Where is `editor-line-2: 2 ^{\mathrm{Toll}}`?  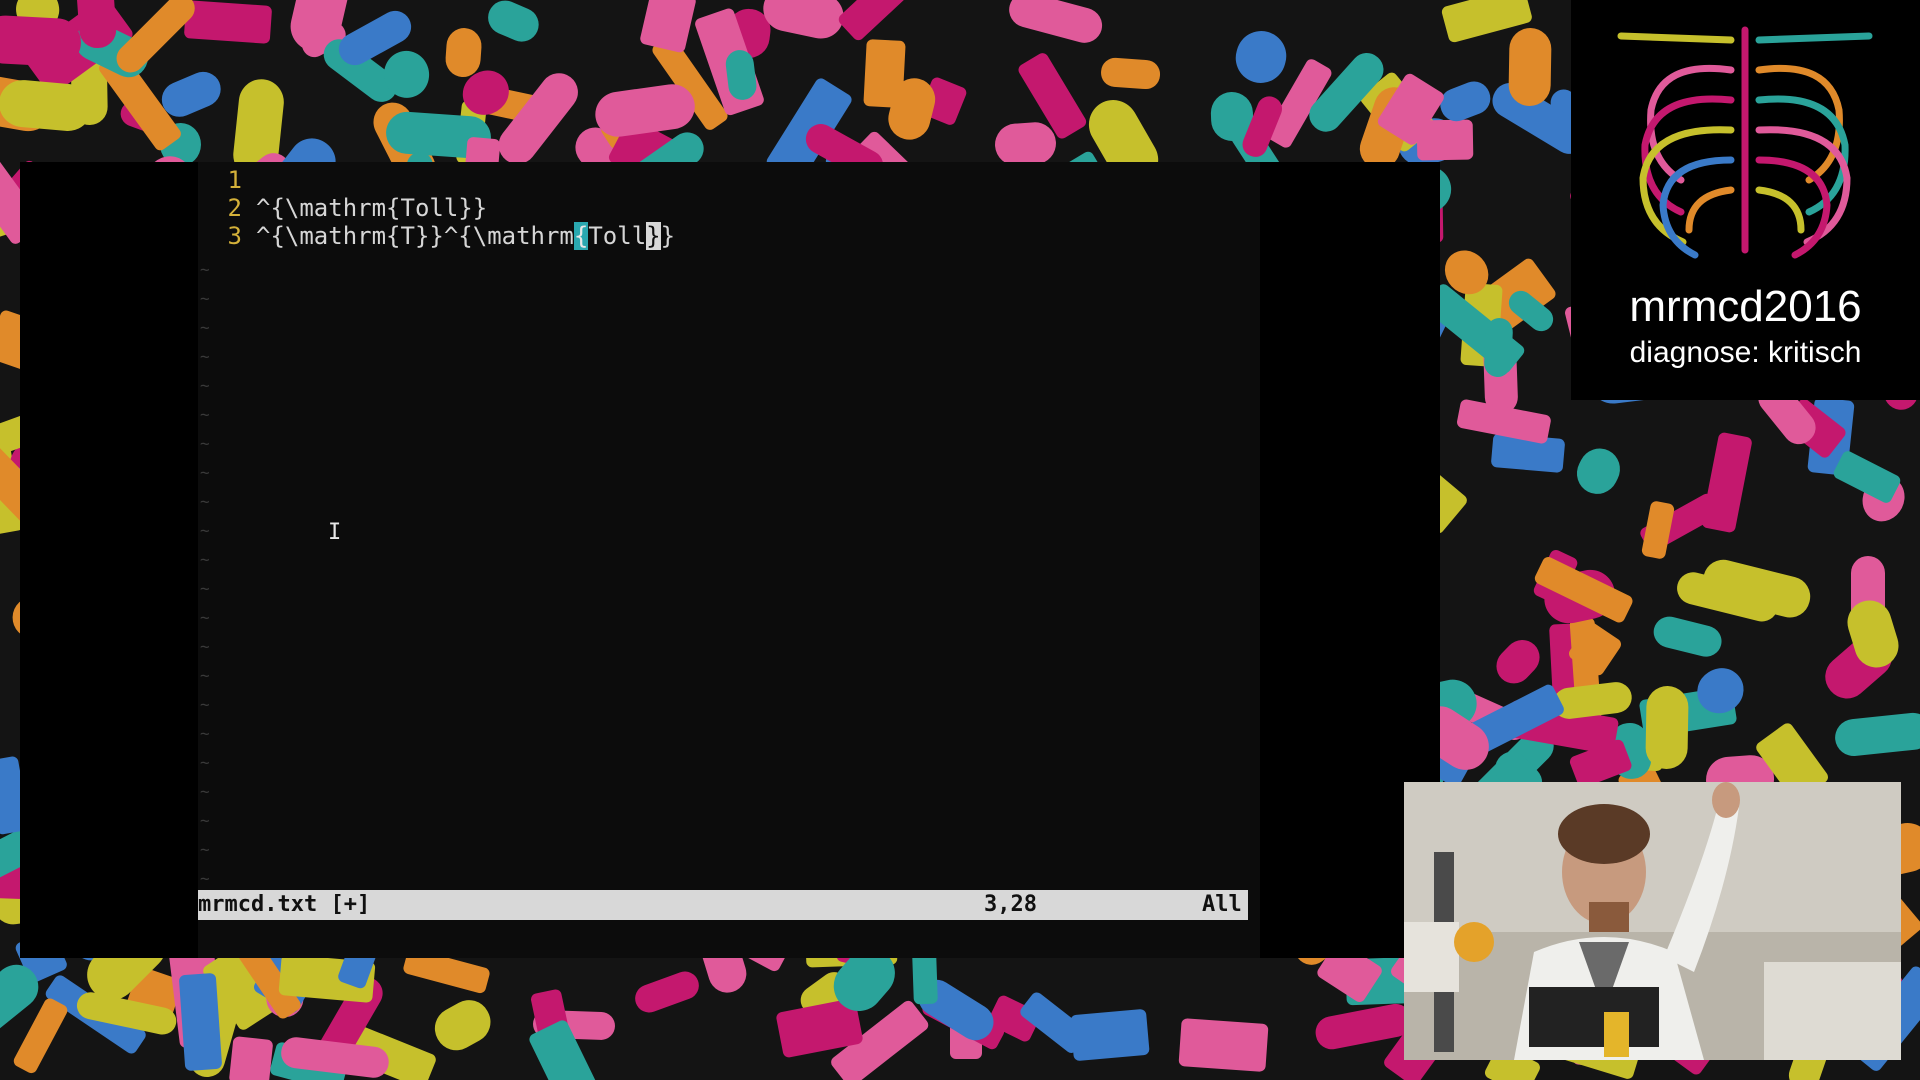
editor-line-2: 2 ^{\mathrm{Toll}} is located at coordinates (343, 208).